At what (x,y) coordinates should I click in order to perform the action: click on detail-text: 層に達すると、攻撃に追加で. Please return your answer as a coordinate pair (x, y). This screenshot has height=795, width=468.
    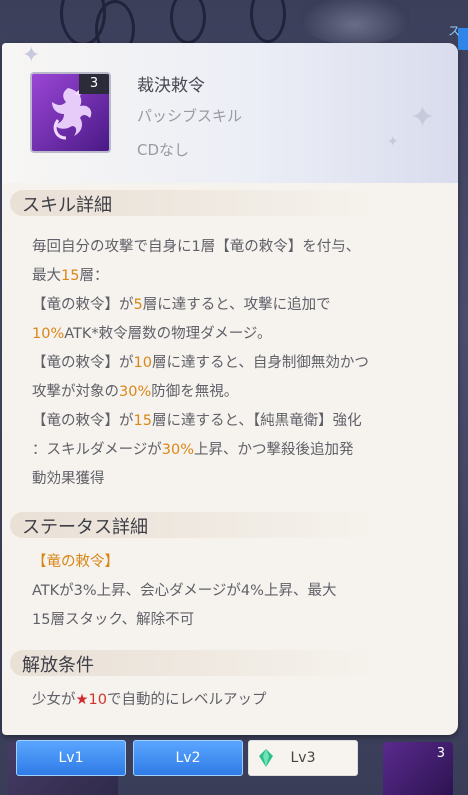
    Looking at the image, I should click on (236, 305).